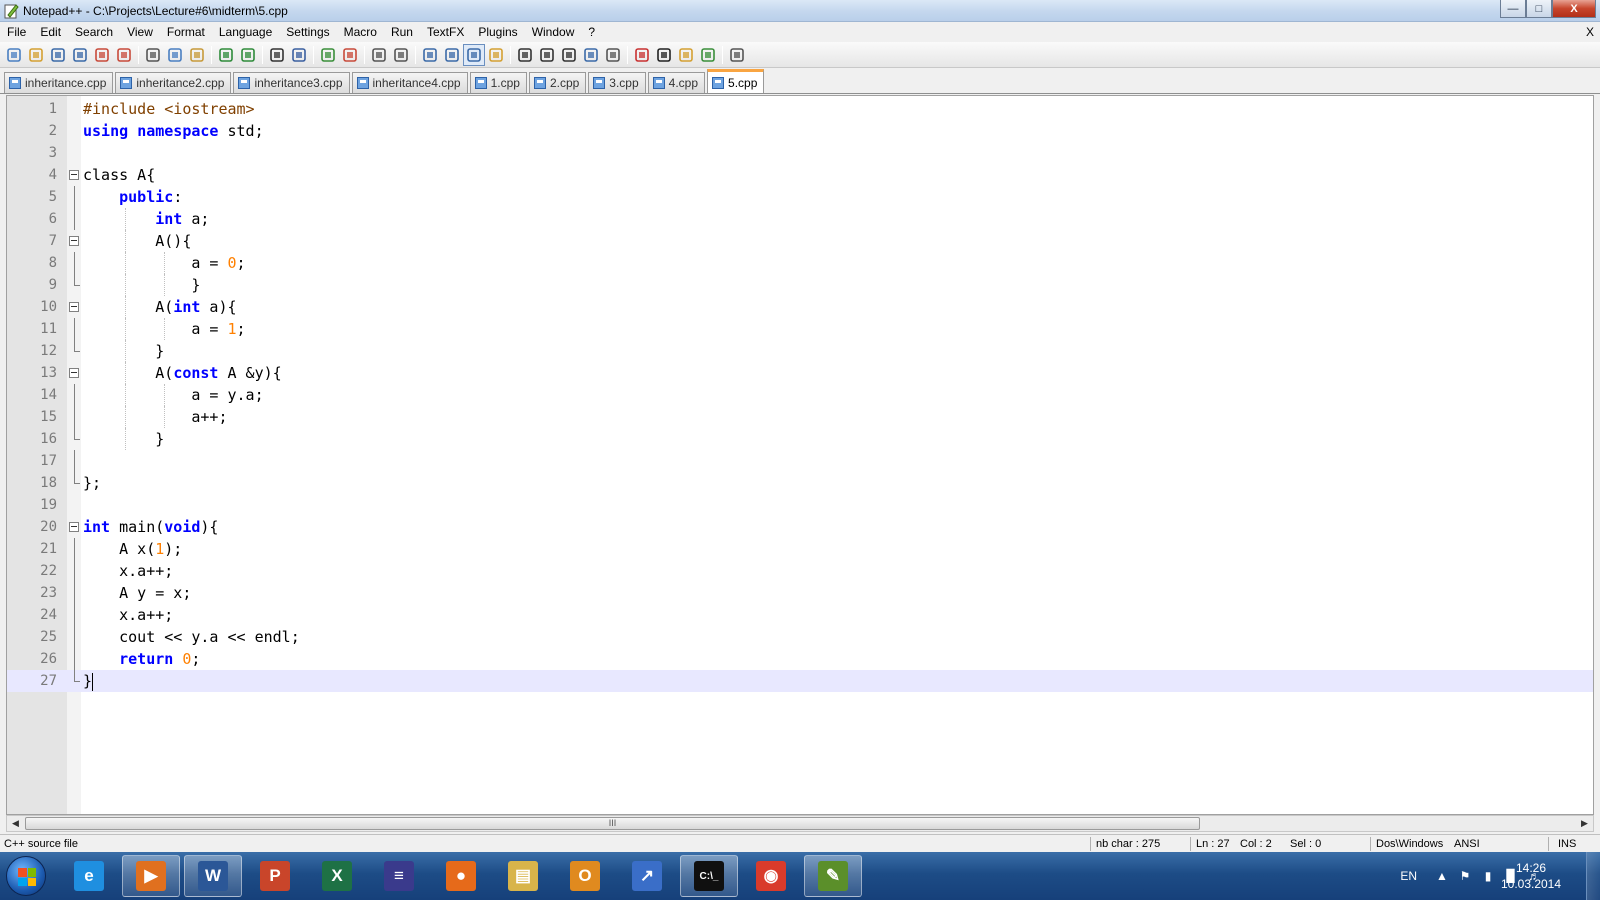  I want to click on taskbar-chrome: ◉, so click(771, 876).